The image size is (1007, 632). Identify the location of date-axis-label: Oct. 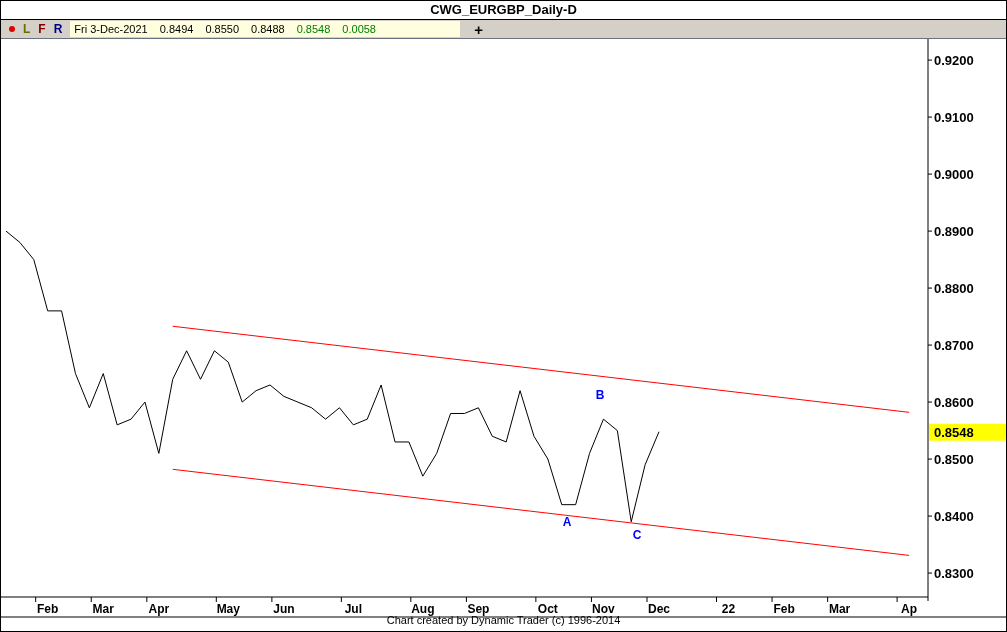
(547, 609).